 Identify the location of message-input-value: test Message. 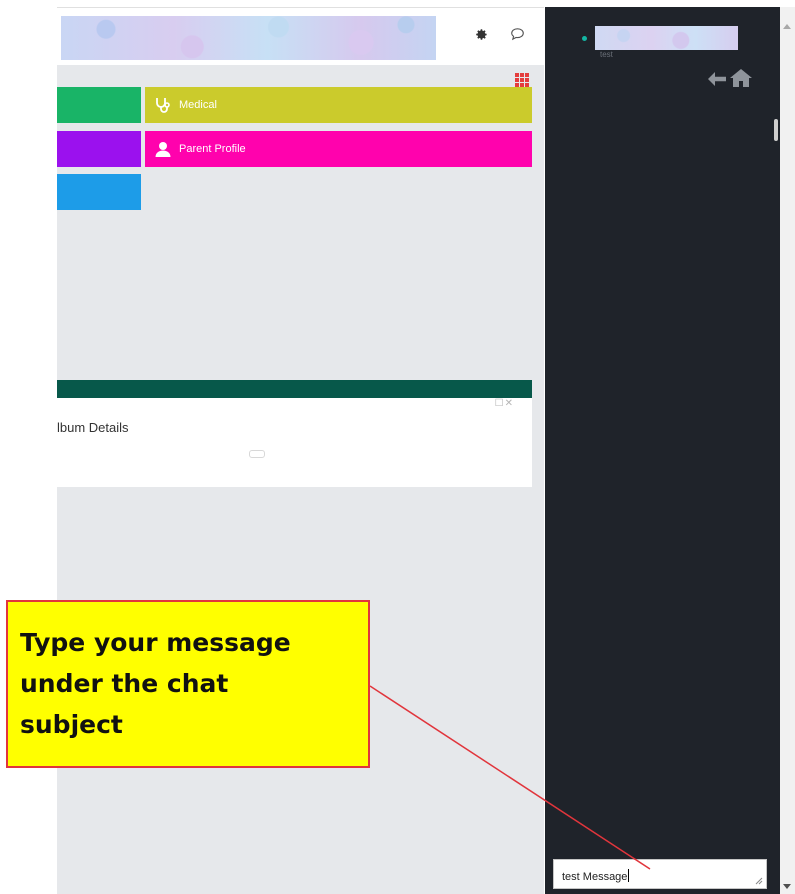
(595, 877).